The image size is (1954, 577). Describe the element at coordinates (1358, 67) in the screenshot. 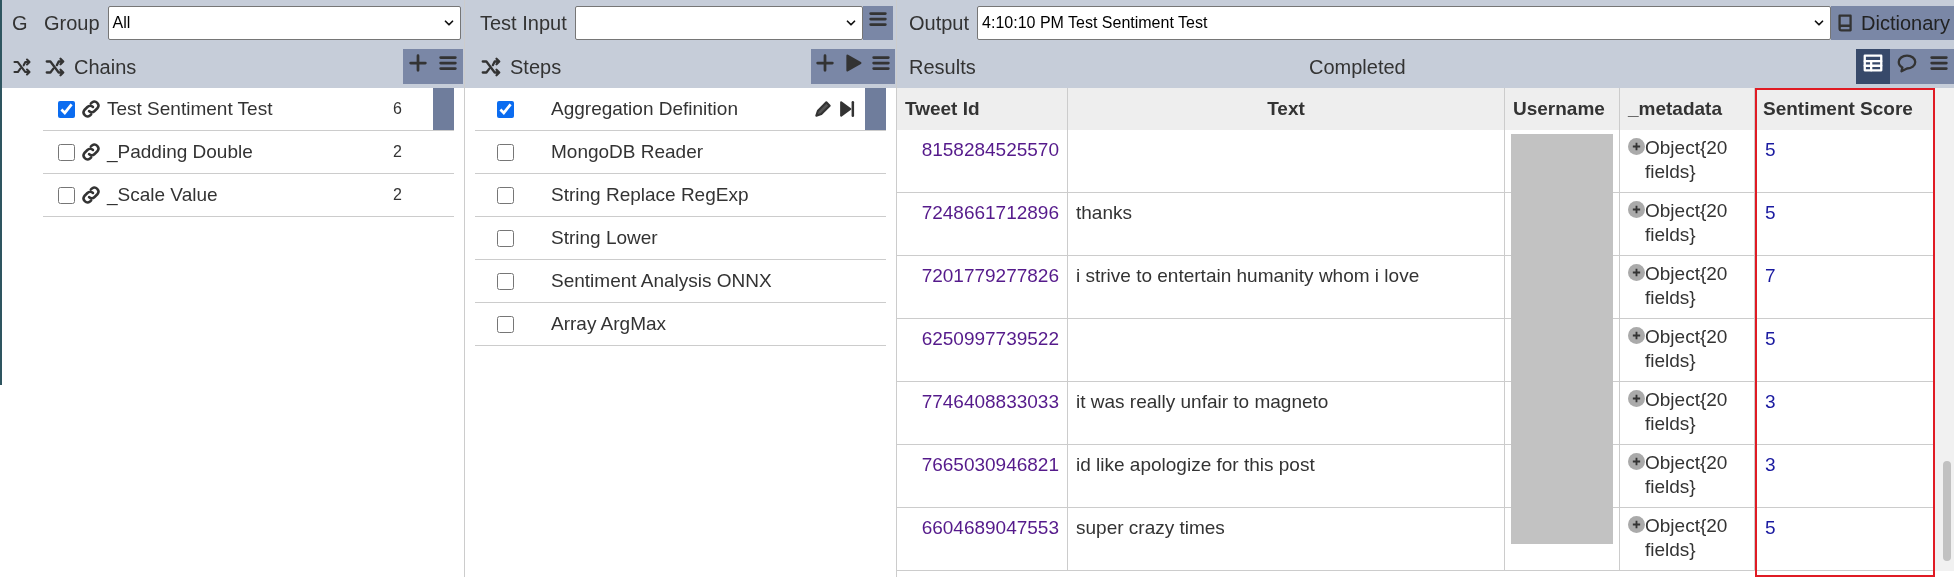

I see `status-text: Completed` at that location.